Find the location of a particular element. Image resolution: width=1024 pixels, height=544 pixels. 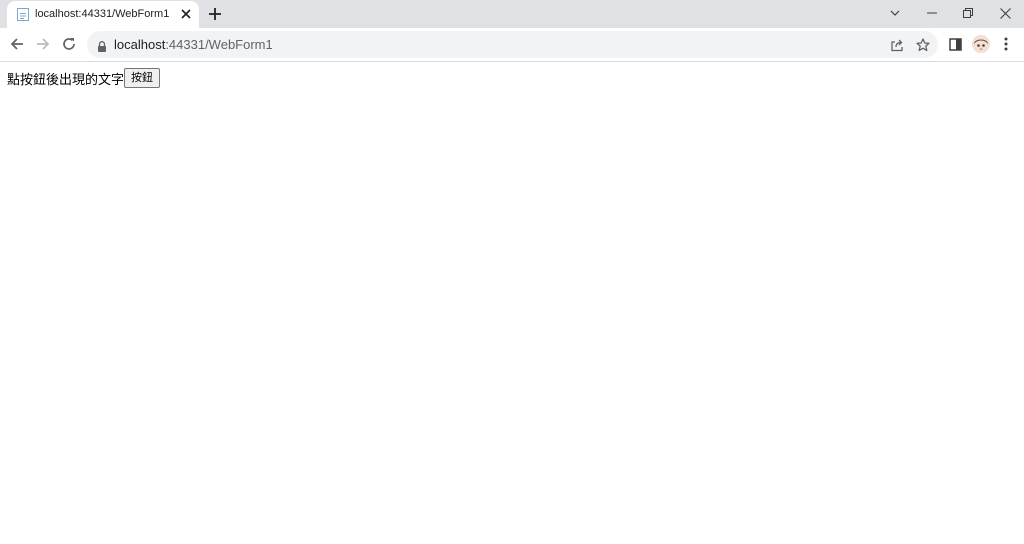

tab-strip: localhost:44331/WebForm1 is located at coordinates (512, 14).